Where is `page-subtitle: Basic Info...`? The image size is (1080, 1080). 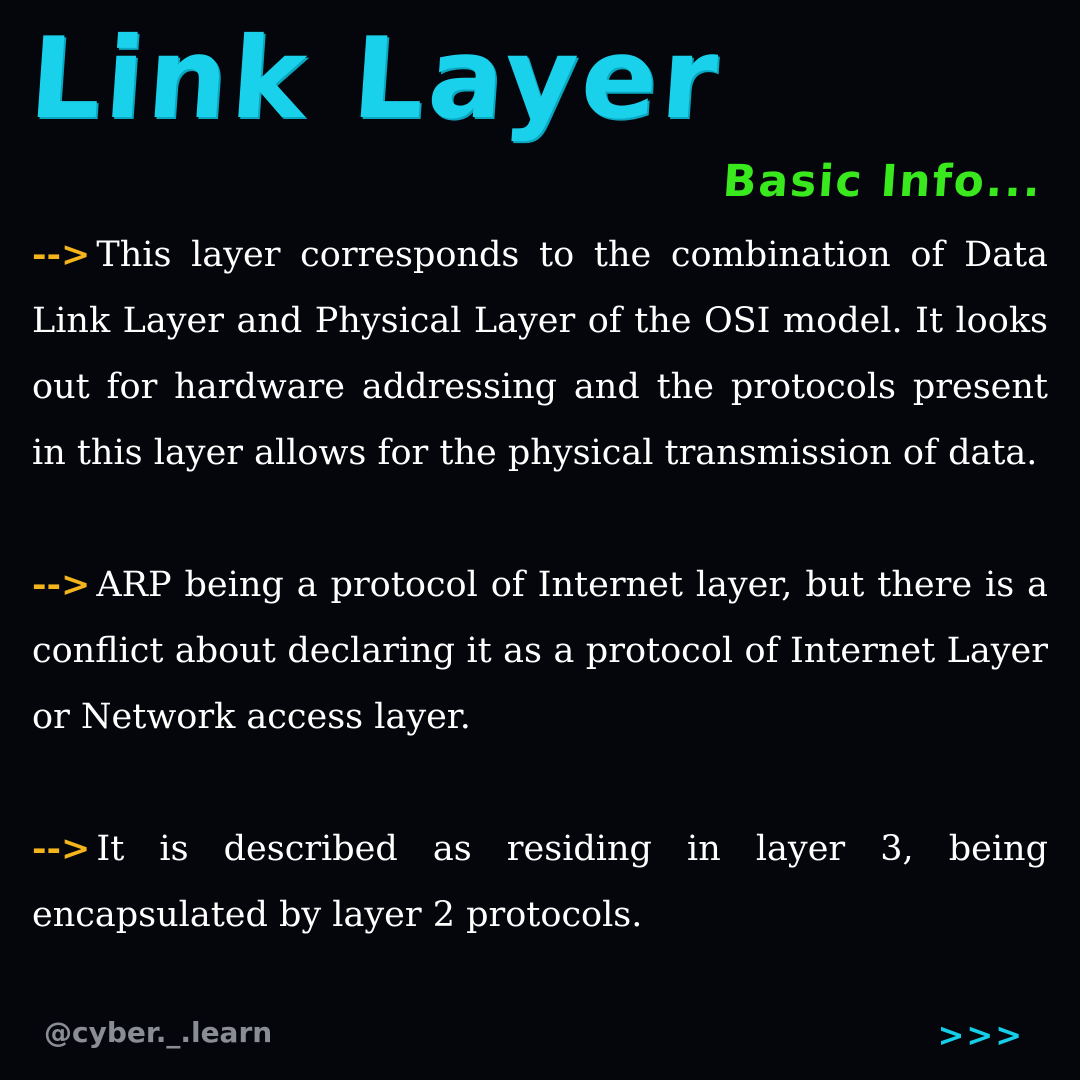
page-subtitle: Basic Info... is located at coordinates (882, 181).